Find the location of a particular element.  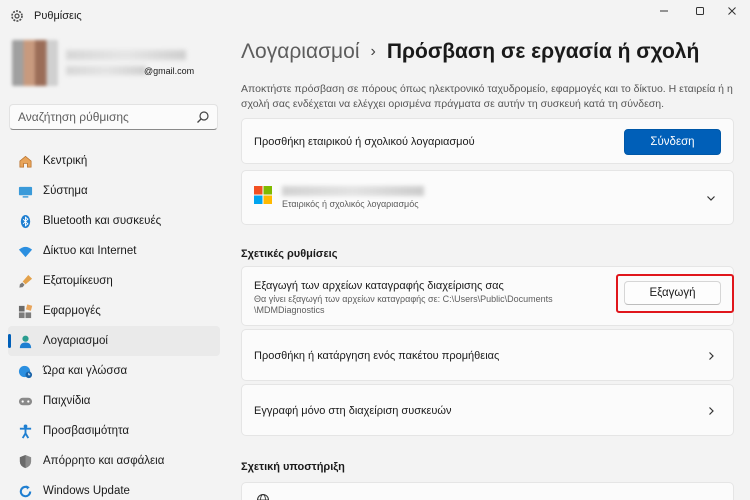

sidebar-item-network: Δίκτυο και Internet is located at coordinates (114, 251).